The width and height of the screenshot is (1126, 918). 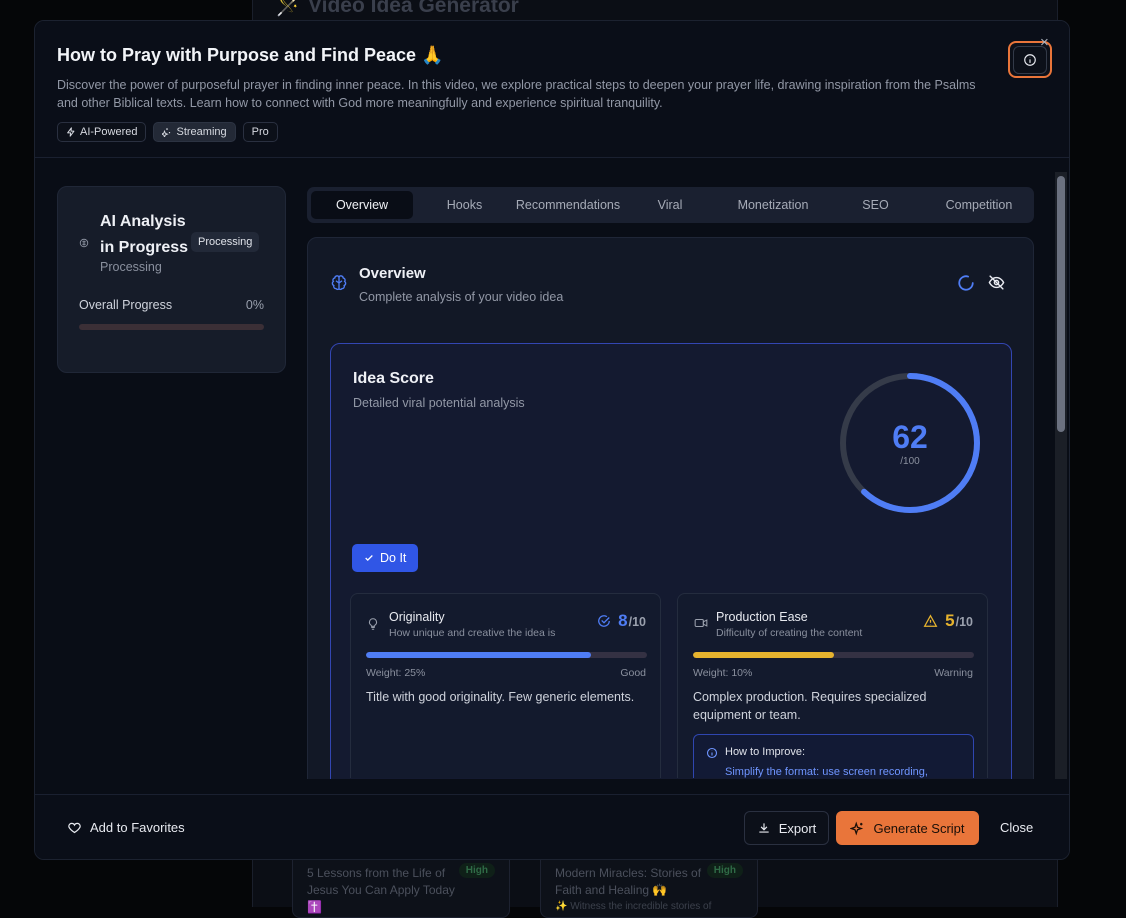 I want to click on generate-label: Generate Script, so click(x=918, y=828).